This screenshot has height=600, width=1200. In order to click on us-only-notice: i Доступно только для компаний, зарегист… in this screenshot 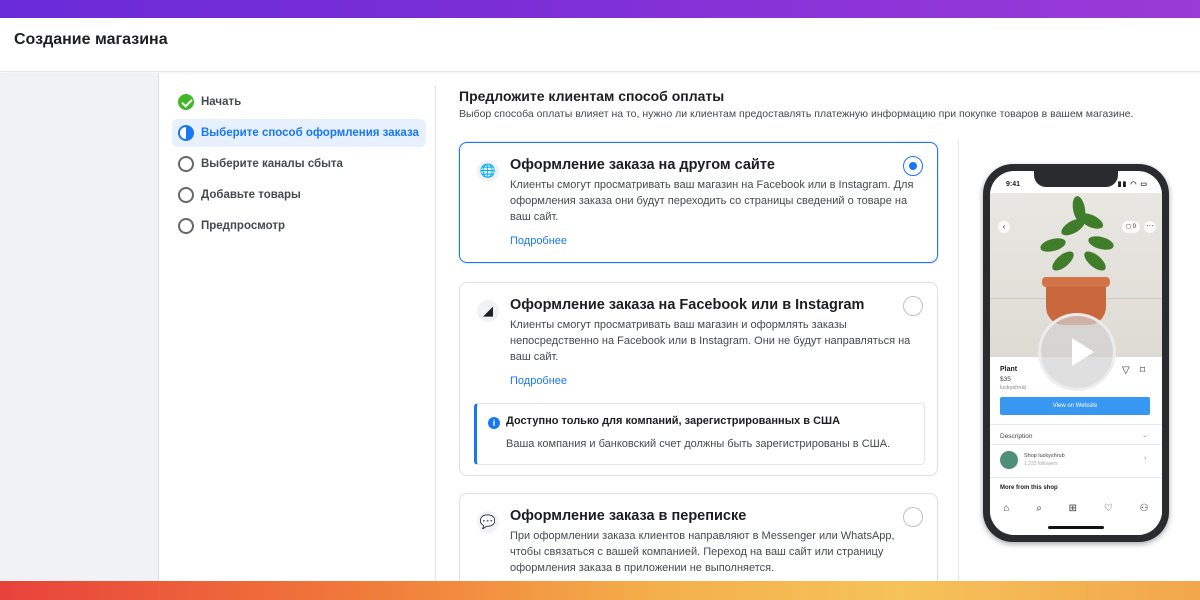, I will do `click(699, 434)`.